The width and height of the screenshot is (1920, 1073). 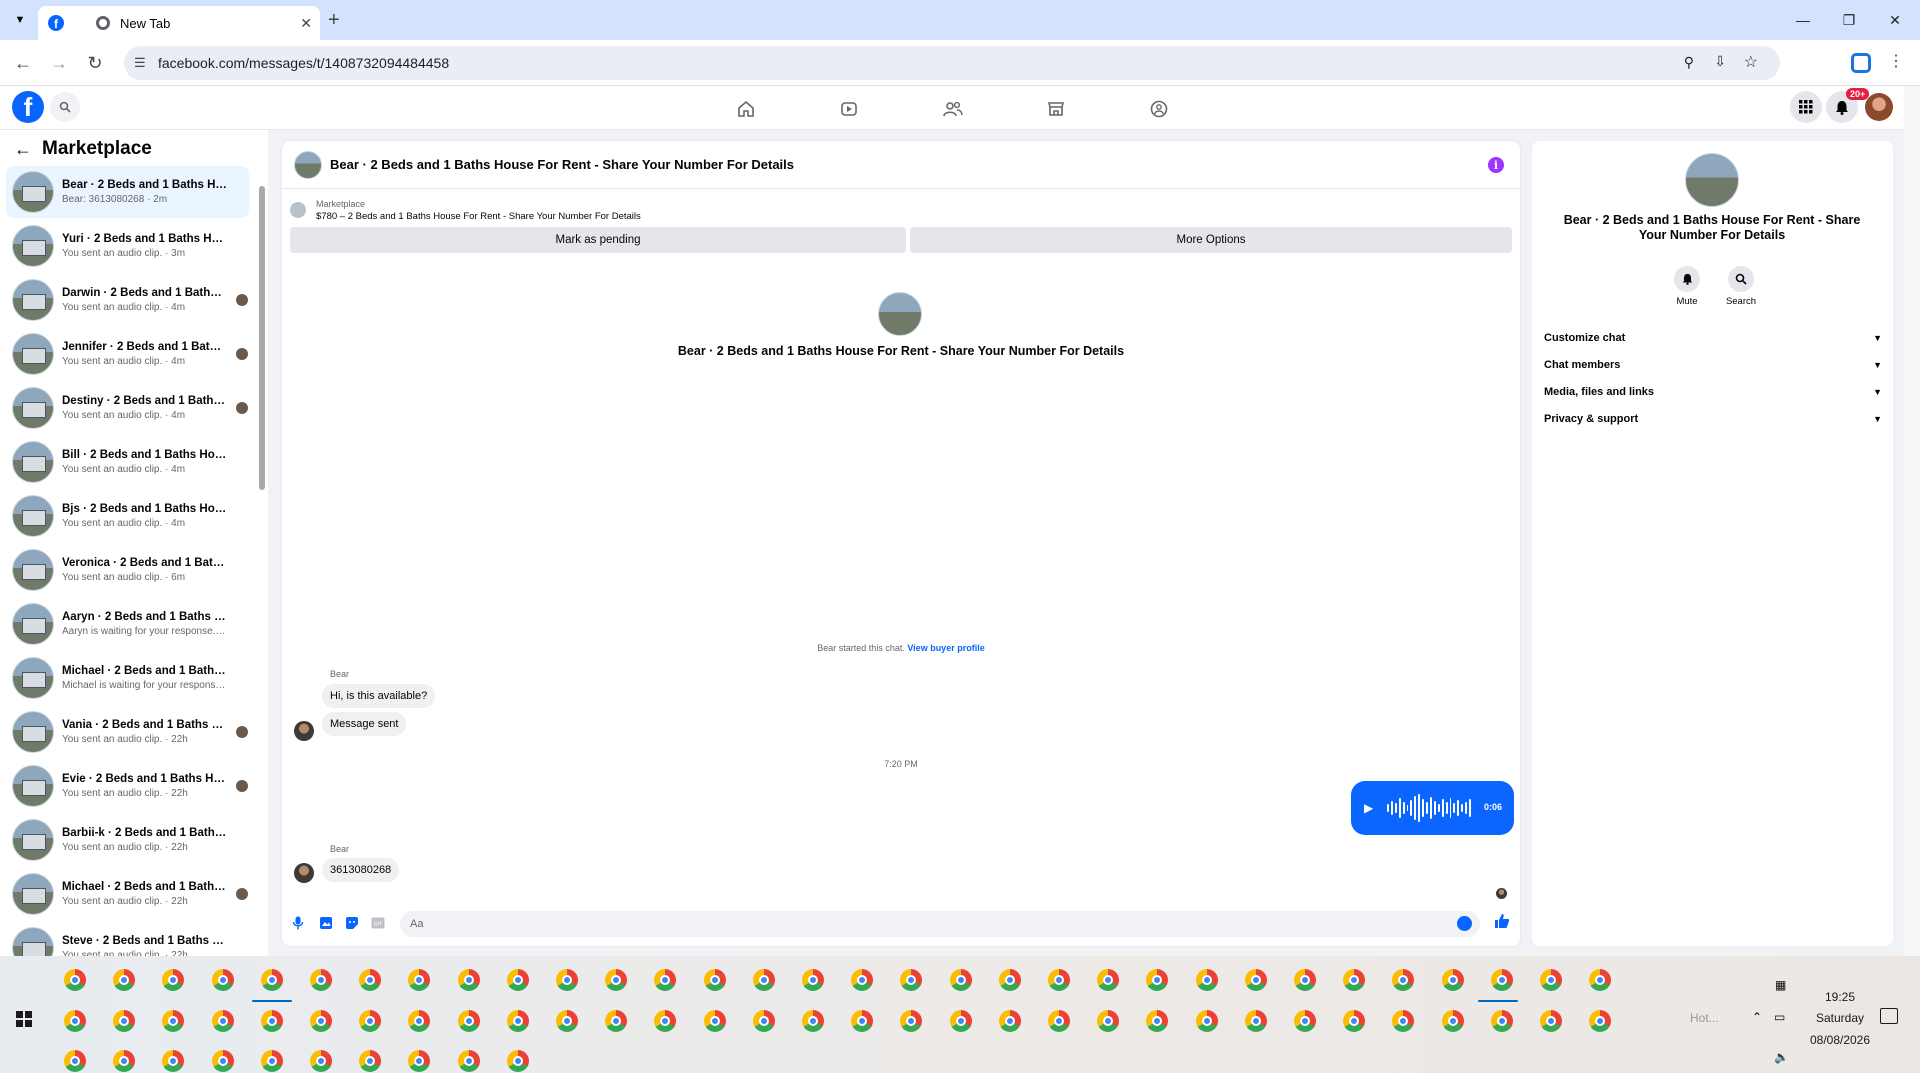 What do you see at coordinates (1779, 1017) in the screenshot?
I see `network-icon: ▭` at bounding box center [1779, 1017].